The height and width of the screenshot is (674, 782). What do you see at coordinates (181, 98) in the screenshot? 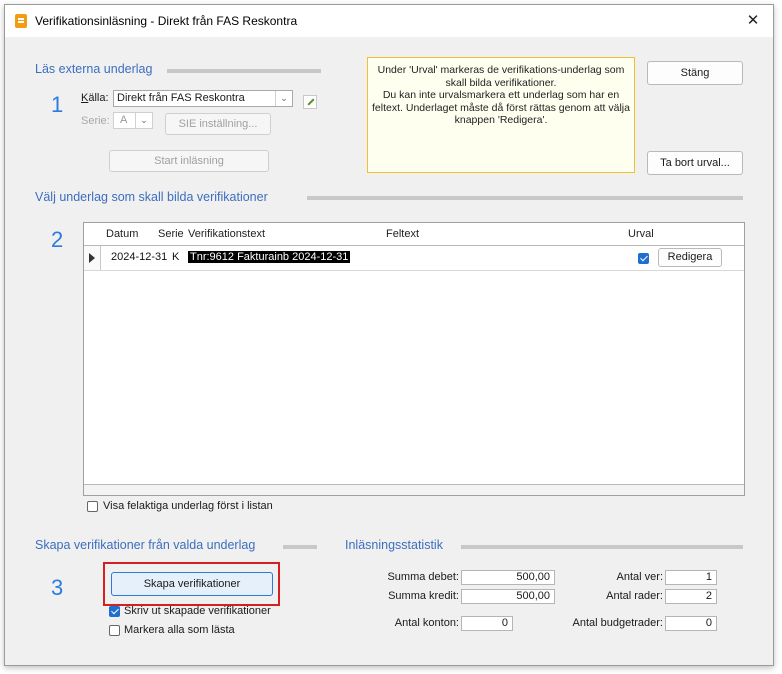
I see `source-select-value: Direkt från FAS Reskontra` at bounding box center [181, 98].